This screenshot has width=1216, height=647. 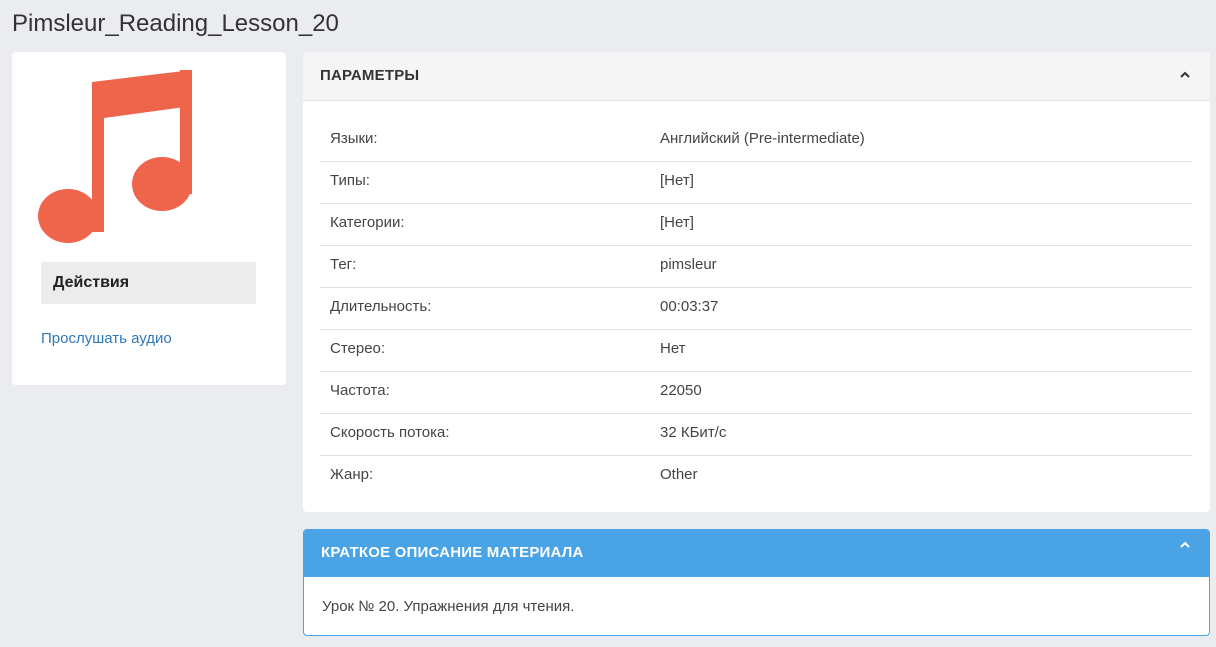 What do you see at coordinates (681, 390) in the screenshot?
I see `param-value: 22050` at bounding box center [681, 390].